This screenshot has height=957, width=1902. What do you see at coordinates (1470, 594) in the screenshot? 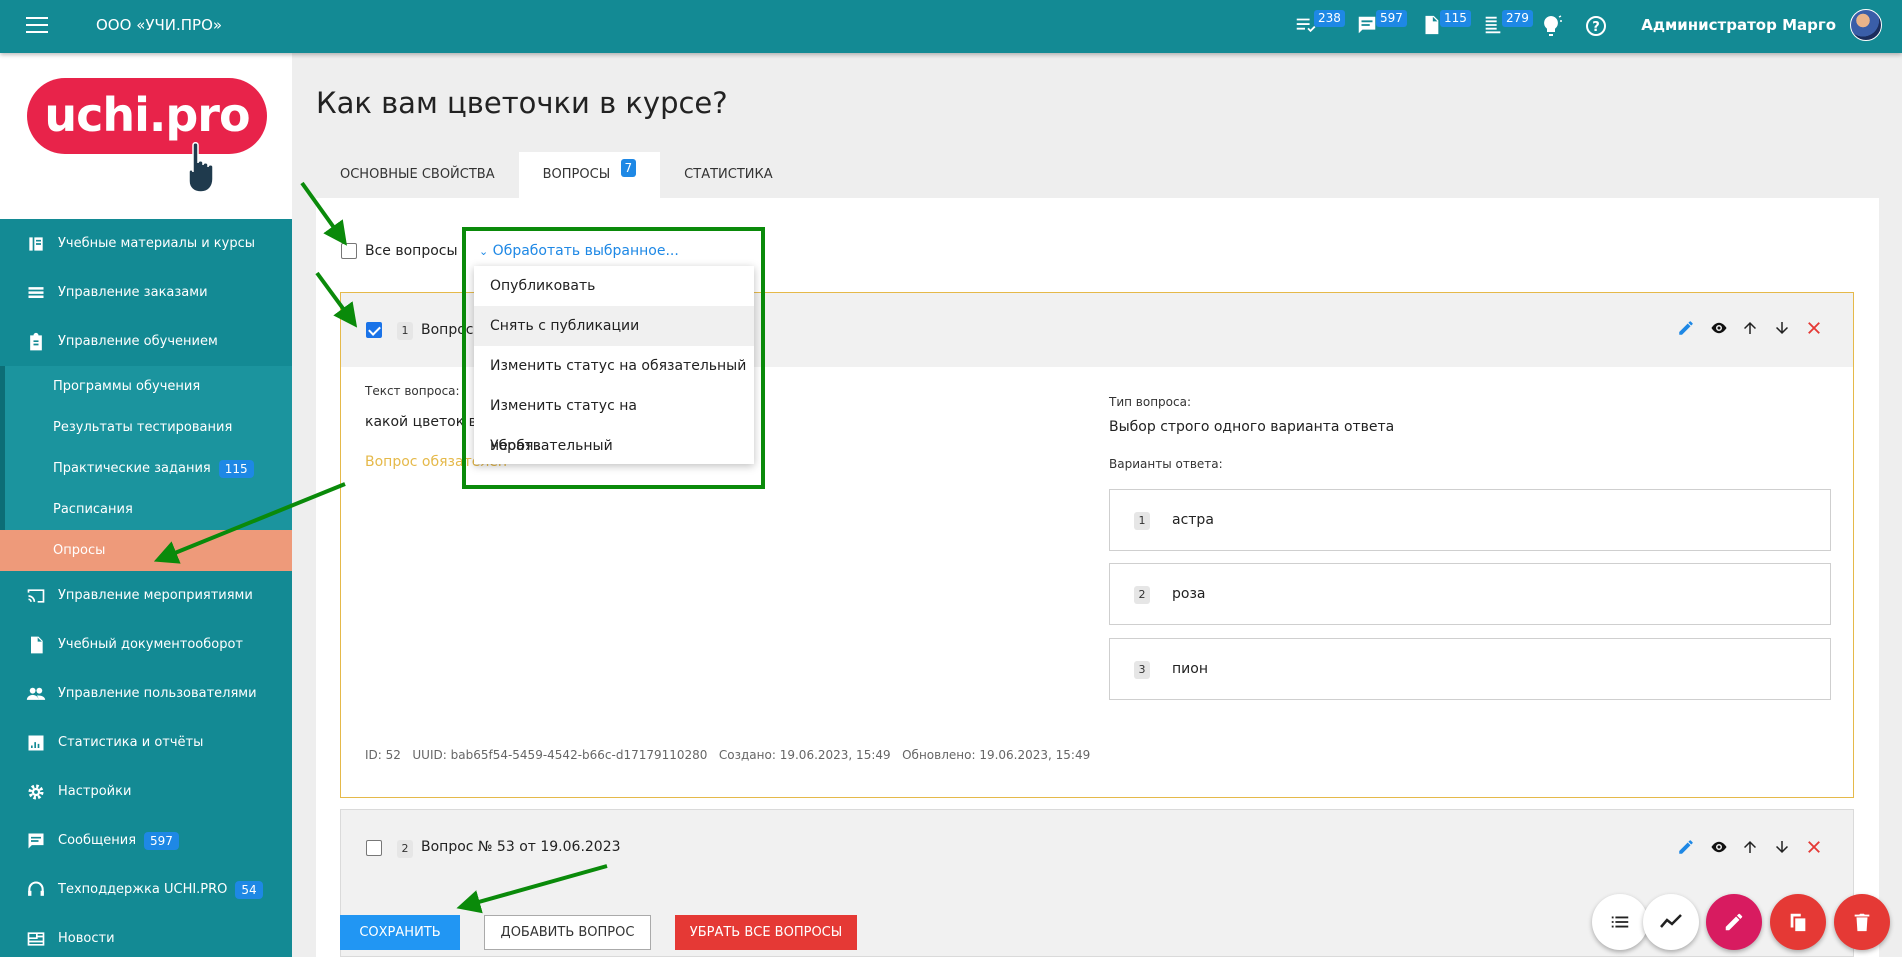
I see `answer-option: 2 роза` at bounding box center [1470, 594].